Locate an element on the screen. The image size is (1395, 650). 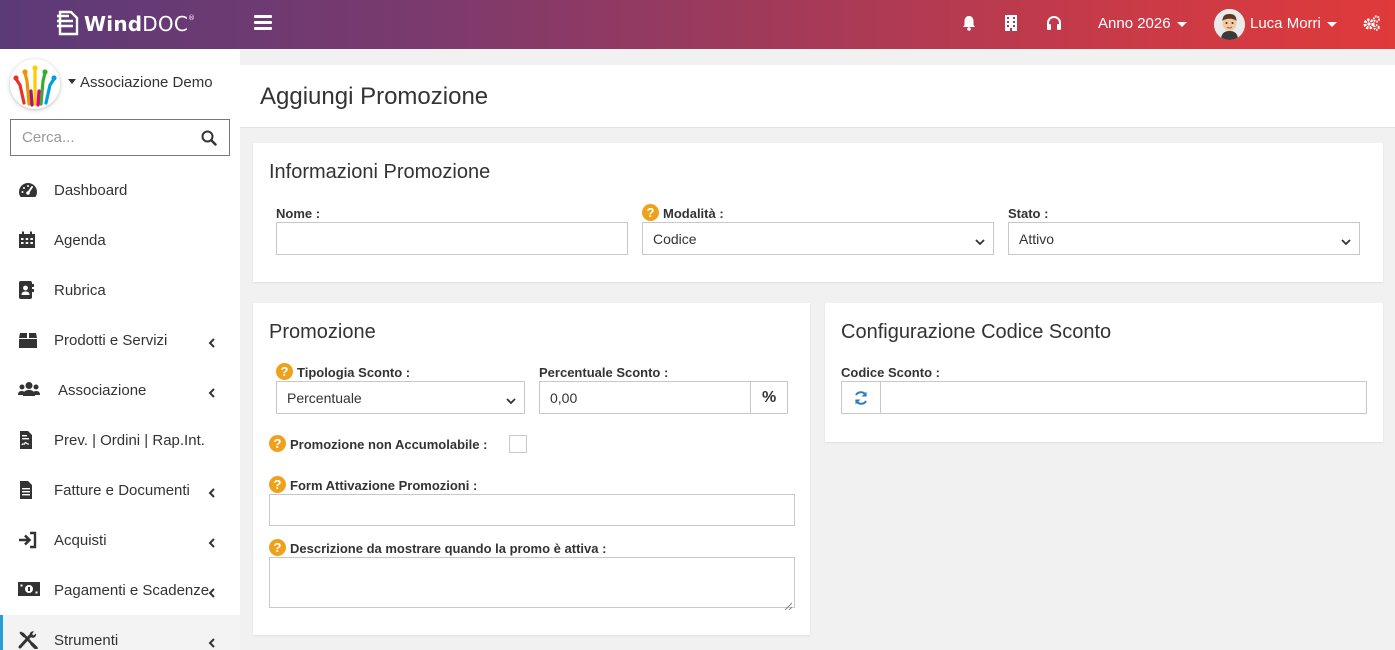
page-title: Aggiungi Promozione is located at coordinates (374, 96).